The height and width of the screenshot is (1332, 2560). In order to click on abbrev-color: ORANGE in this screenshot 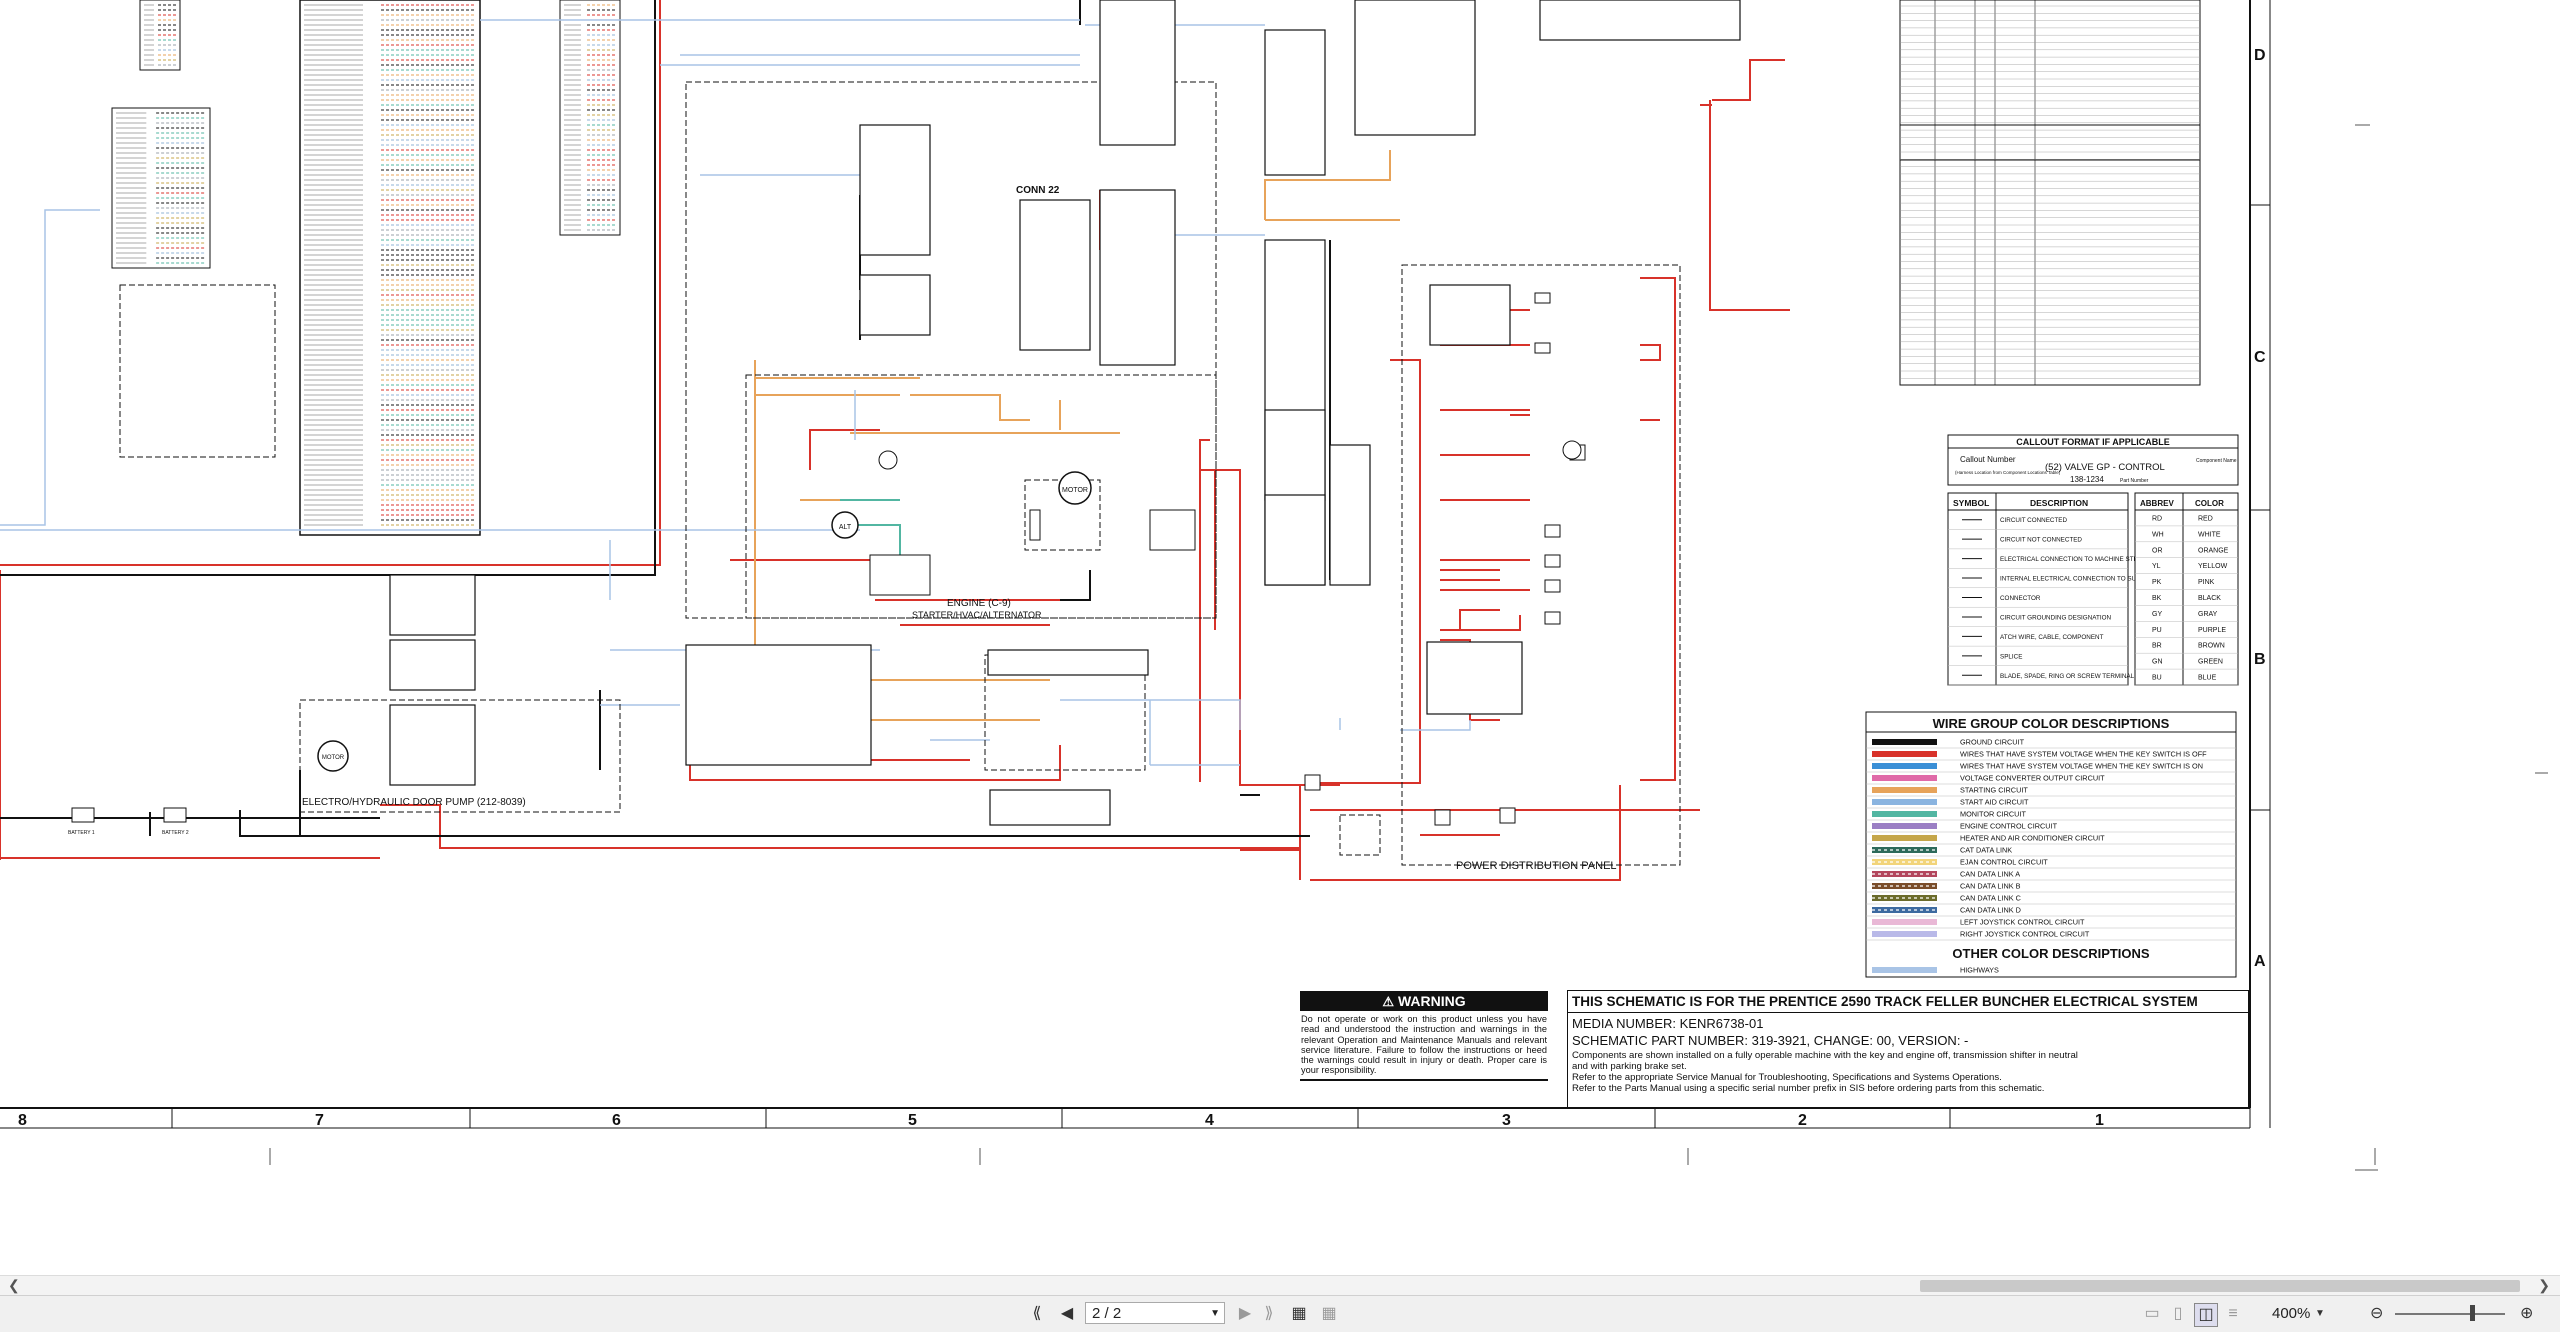, I will do `click(2213, 550)`.